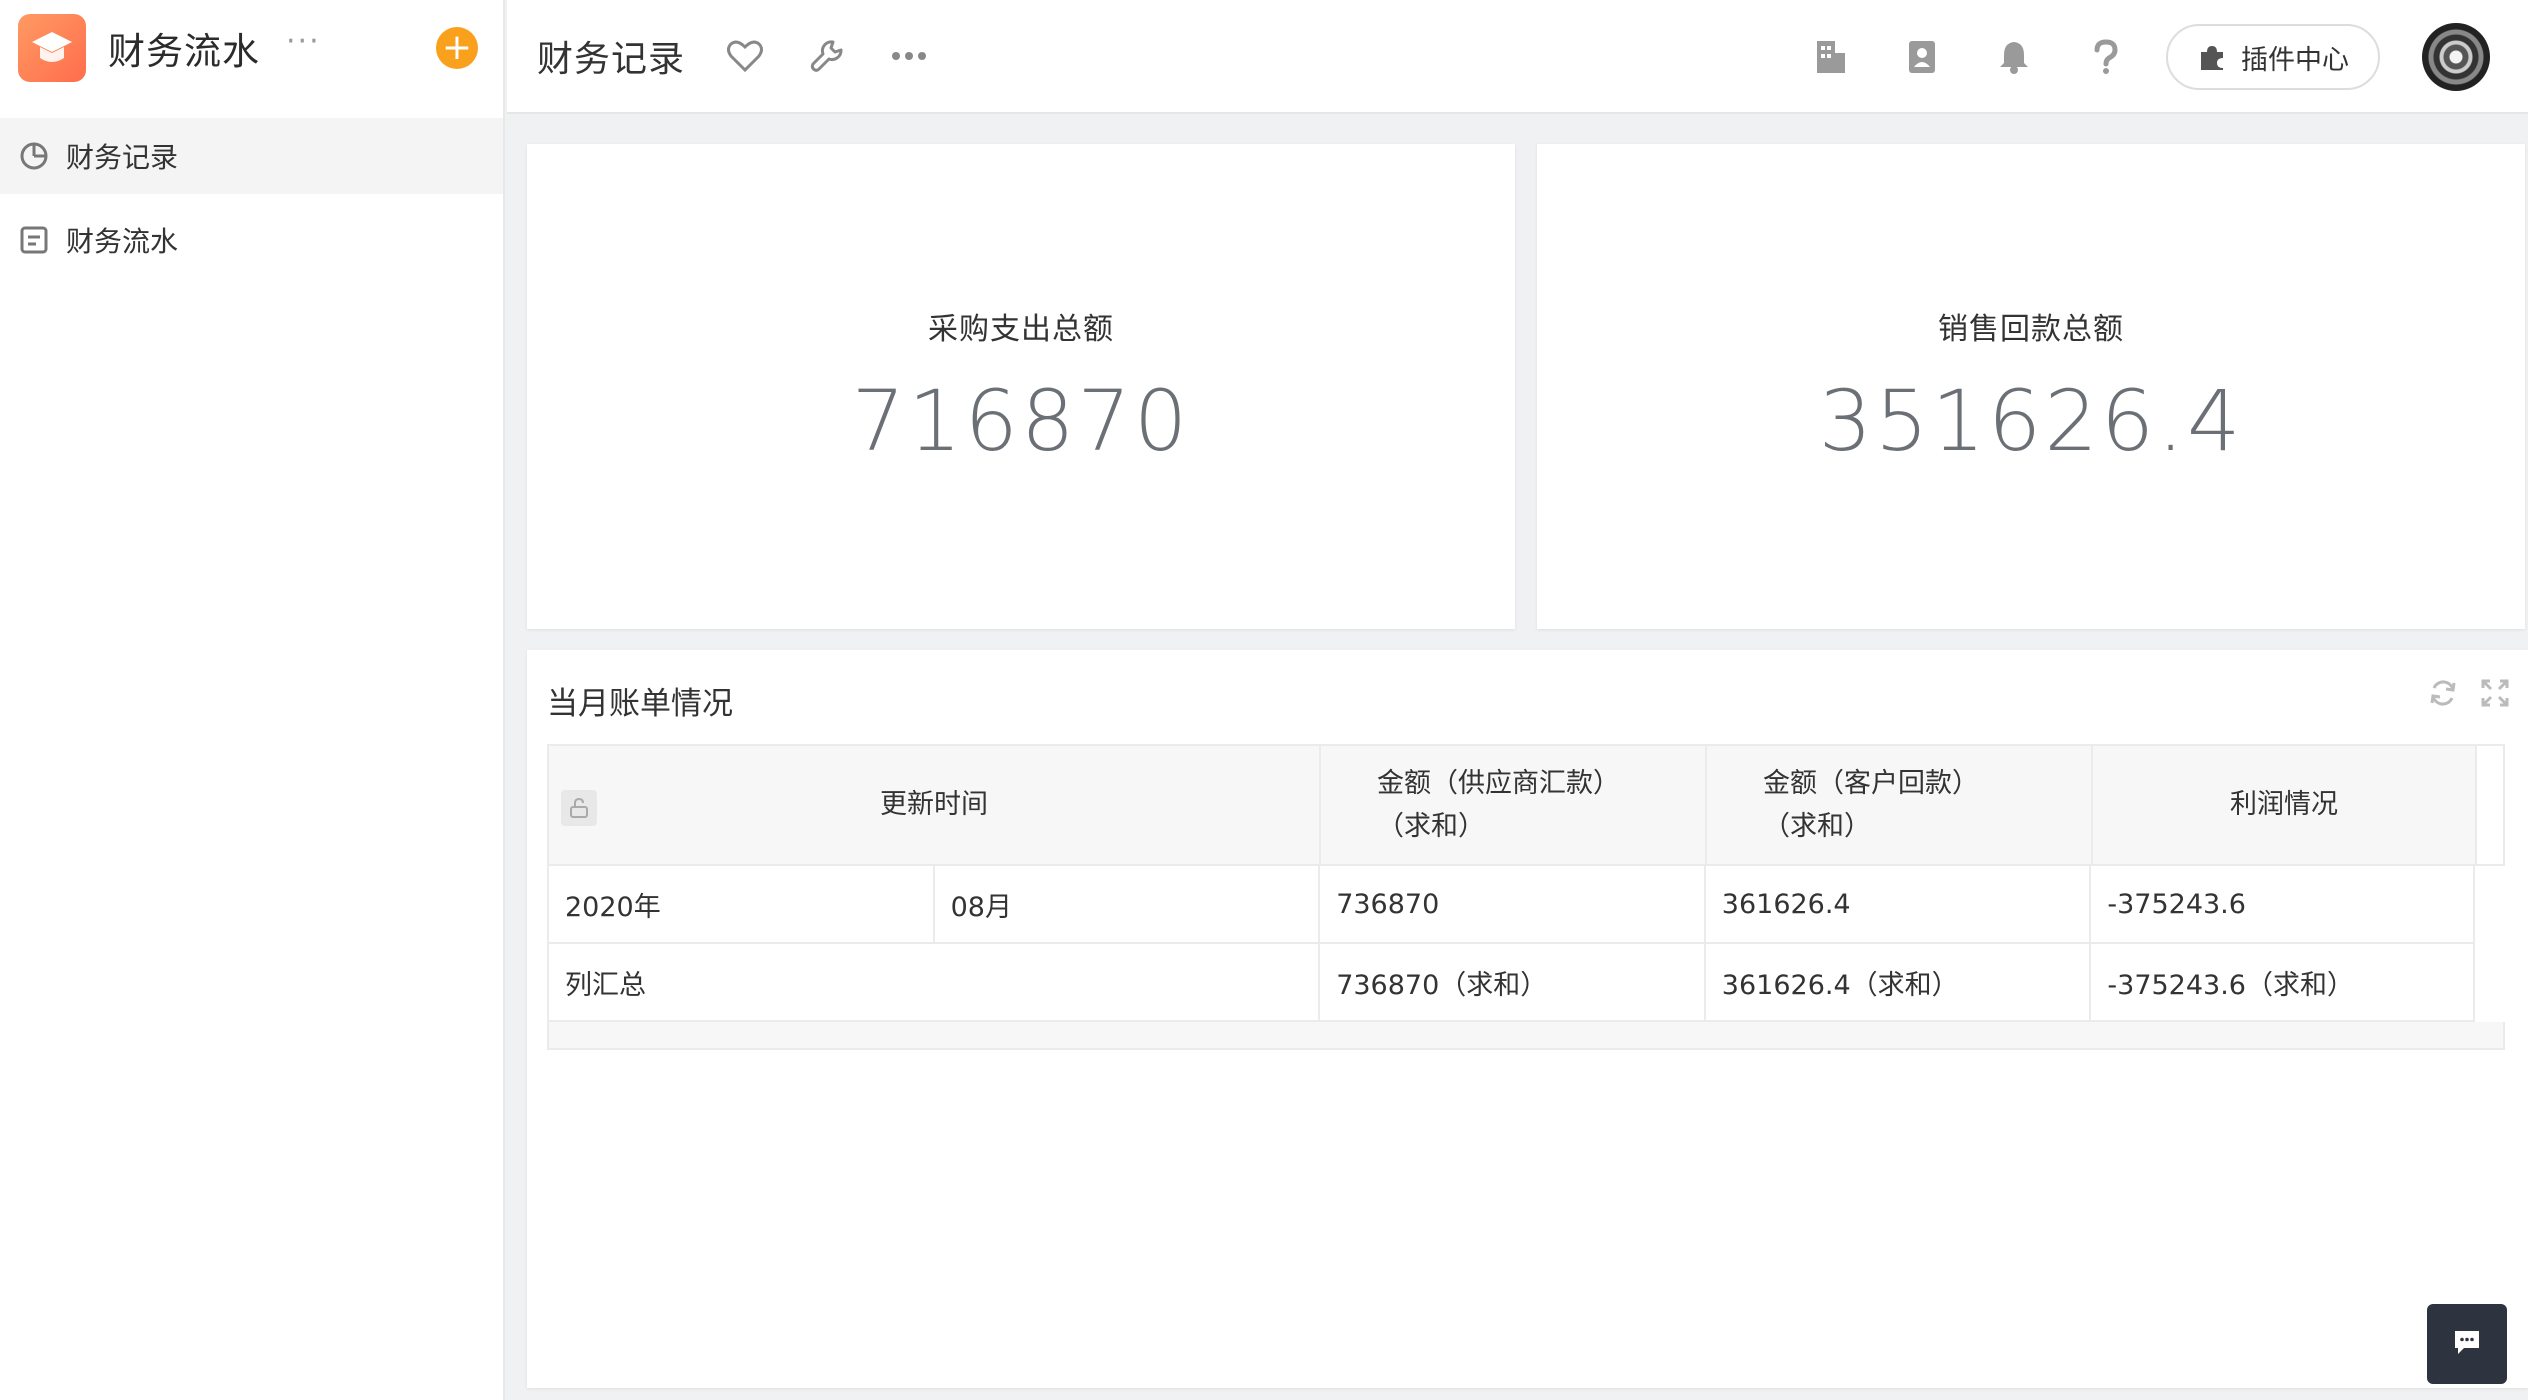 This screenshot has height=1400, width=2528. What do you see at coordinates (122, 241) in the screenshot?
I see `sidebar-item-label: 财务流水` at bounding box center [122, 241].